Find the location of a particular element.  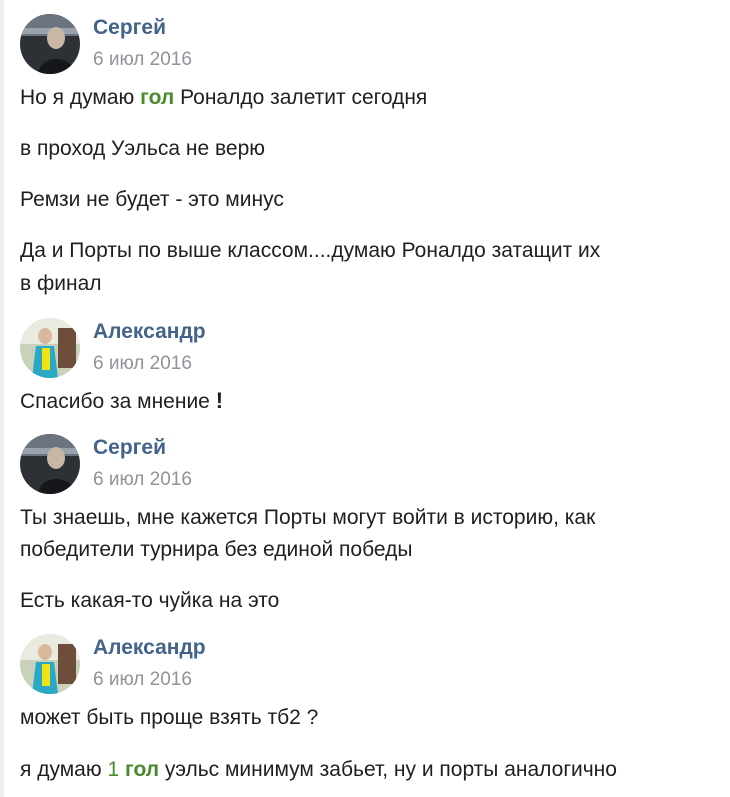

thread-left-border is located at coordinates (2, 398).